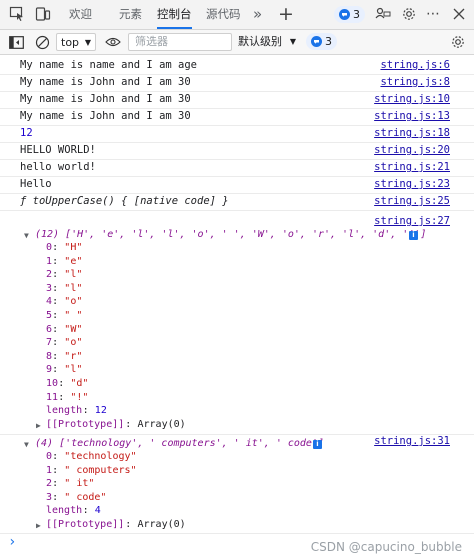 The width and height of the screenshot is (474, 560). I want to click on source-link: string.js:8, so click(415, 82).